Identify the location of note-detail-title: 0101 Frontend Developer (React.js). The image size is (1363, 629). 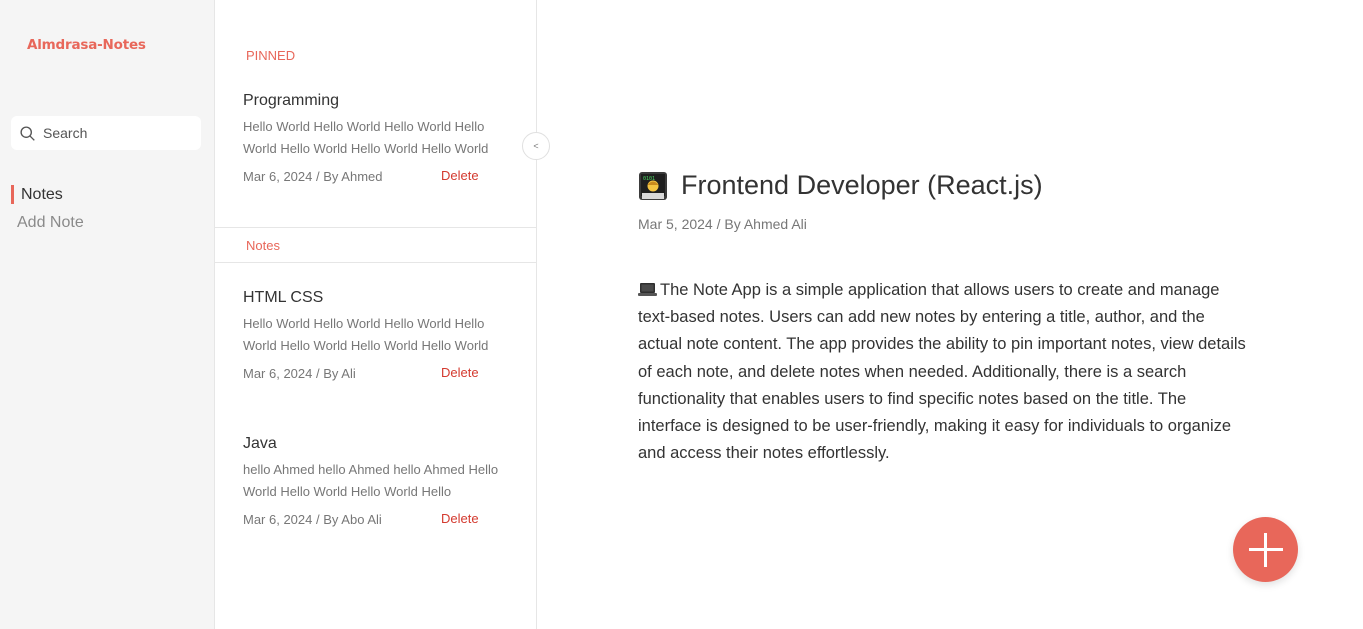
(840, 185).